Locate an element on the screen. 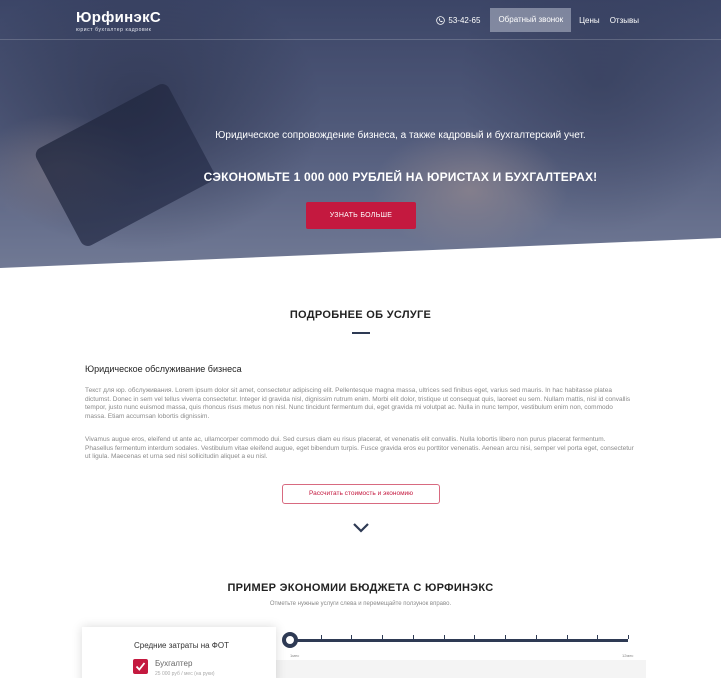  phone-link: 53-42-65 is located at coordinates (458, 20).